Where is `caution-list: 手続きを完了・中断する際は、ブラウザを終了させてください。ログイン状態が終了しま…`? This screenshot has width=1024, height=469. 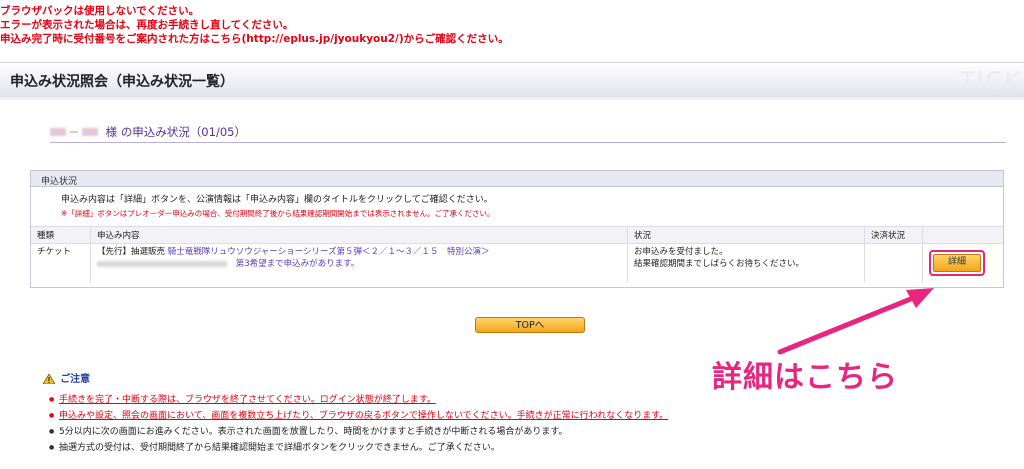 caution-list: 手続きを完了・中断する際は、ブラウザを終了させてください。ログイン状態が終了しま… is located at coordinates (355, 424).